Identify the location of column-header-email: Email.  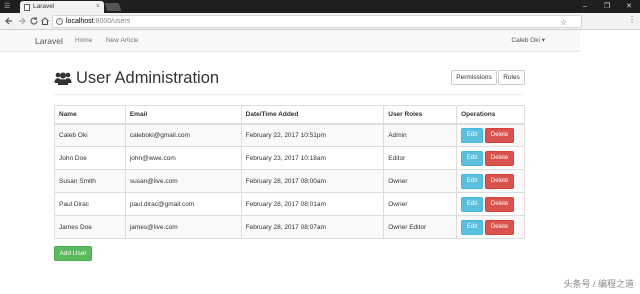
(183, 115).